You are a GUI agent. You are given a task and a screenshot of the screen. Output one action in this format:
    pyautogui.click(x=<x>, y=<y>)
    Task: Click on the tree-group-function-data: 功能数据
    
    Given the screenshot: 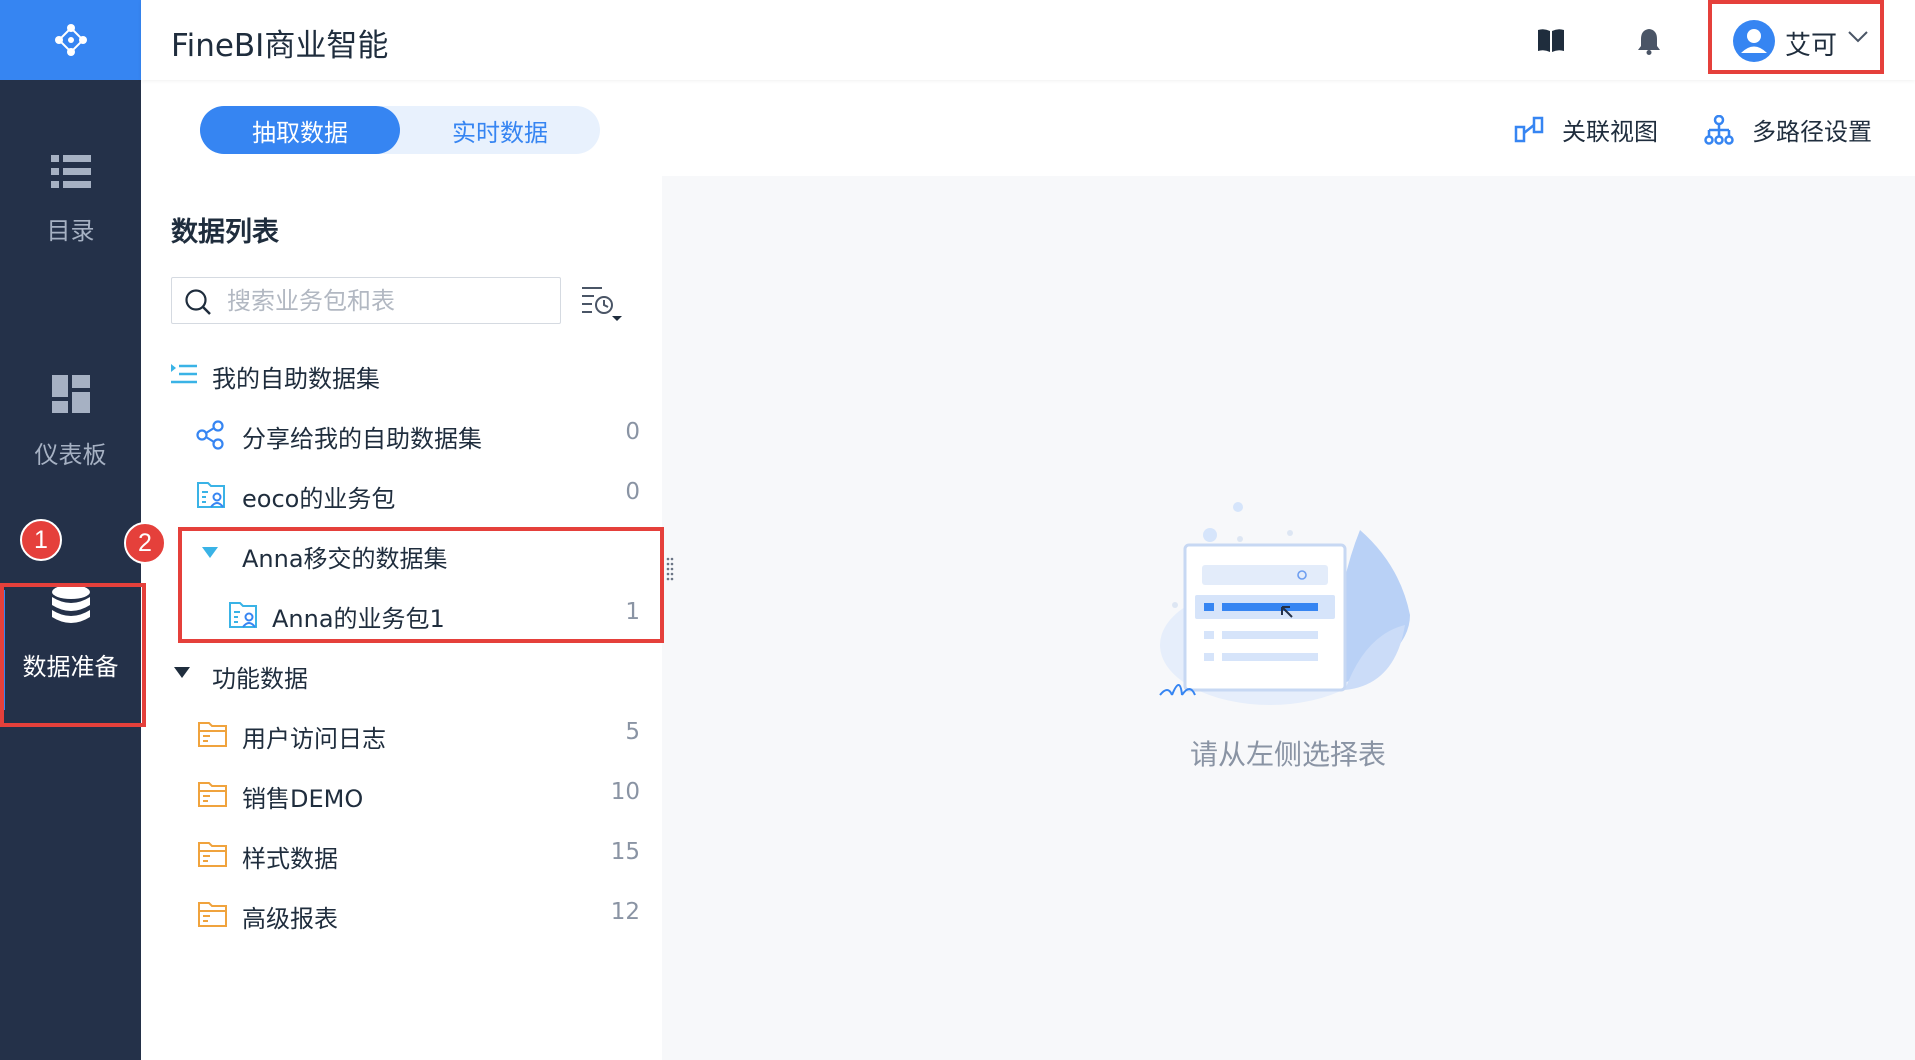 What is the action you would take?
    pyautogui.click(x=405, y=674)
    